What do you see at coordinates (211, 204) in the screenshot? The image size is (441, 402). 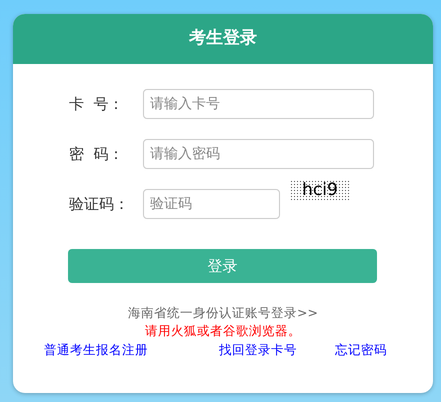 I see `input-field: 验证码` at bounding box center [211, 204].